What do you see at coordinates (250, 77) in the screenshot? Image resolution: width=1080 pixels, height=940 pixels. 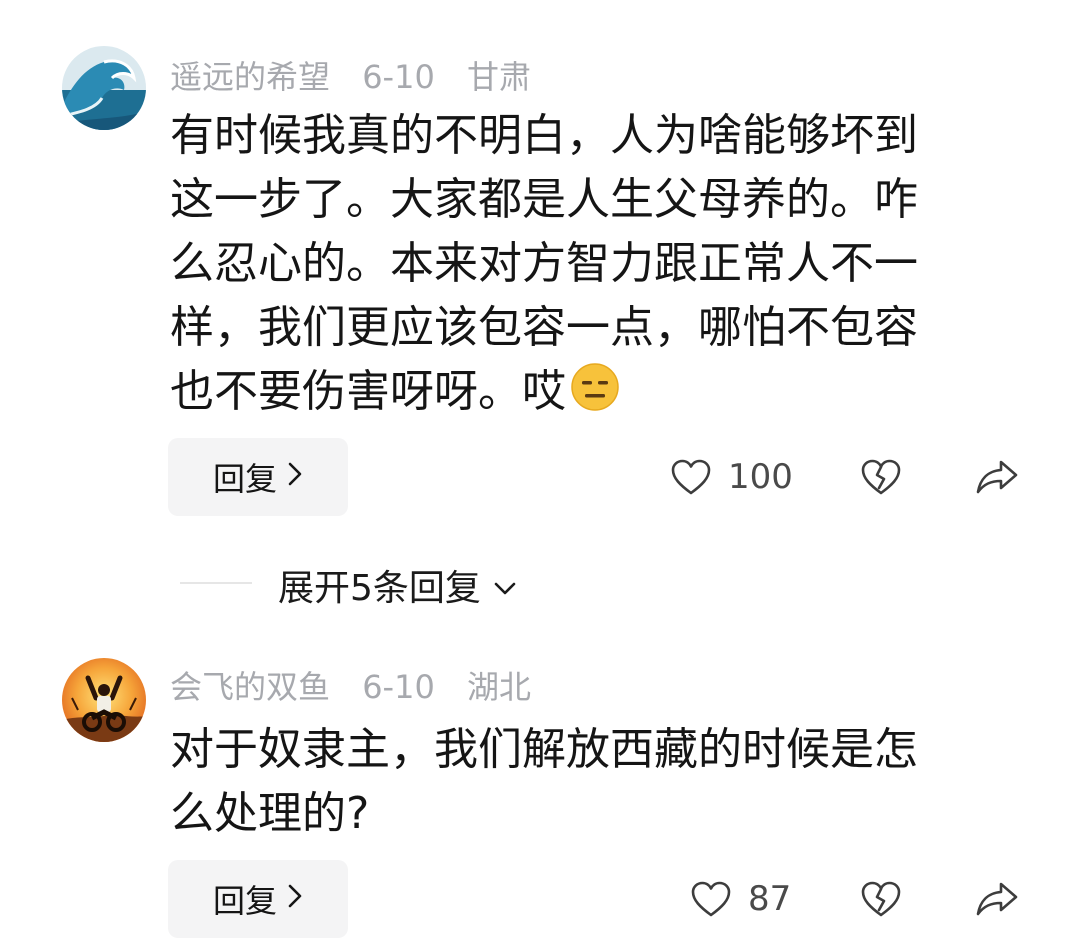 I see `username: 遥远的希望` at bounding box center [250, 77].